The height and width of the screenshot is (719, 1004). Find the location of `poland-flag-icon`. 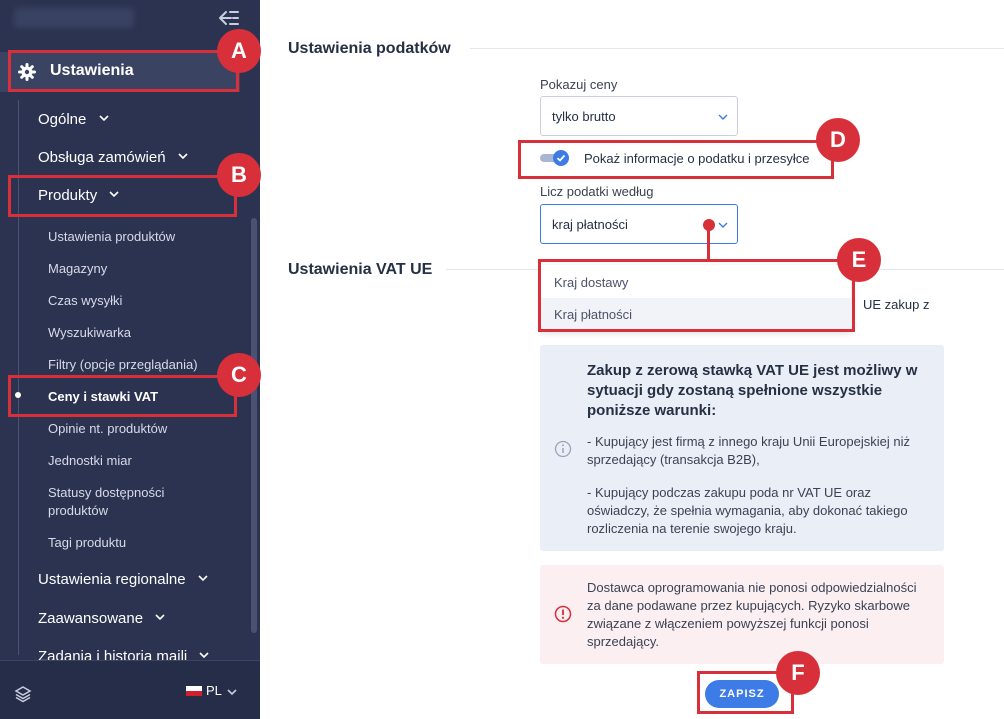

poland-flag-icon is located at coordinates (194, 691).